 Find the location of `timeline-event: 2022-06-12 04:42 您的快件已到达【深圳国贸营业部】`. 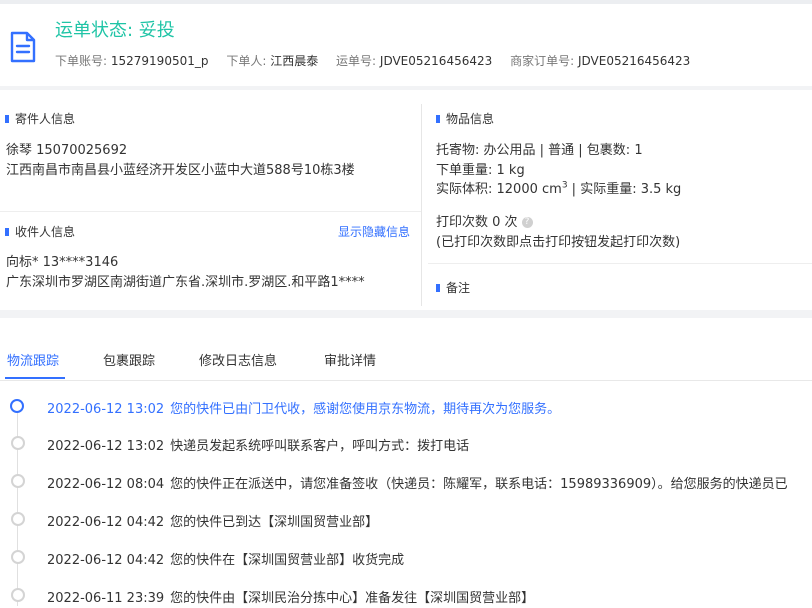

timeline-event: 2022-06-12 04:42 您的快件已到达【深圳国贸营业部】 is located at coordinates (213, 522).